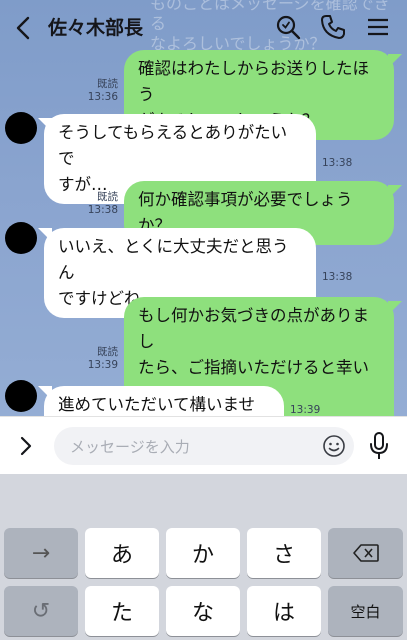  I want to click on message-read-time: 既読 13:39, so click(101, 359).